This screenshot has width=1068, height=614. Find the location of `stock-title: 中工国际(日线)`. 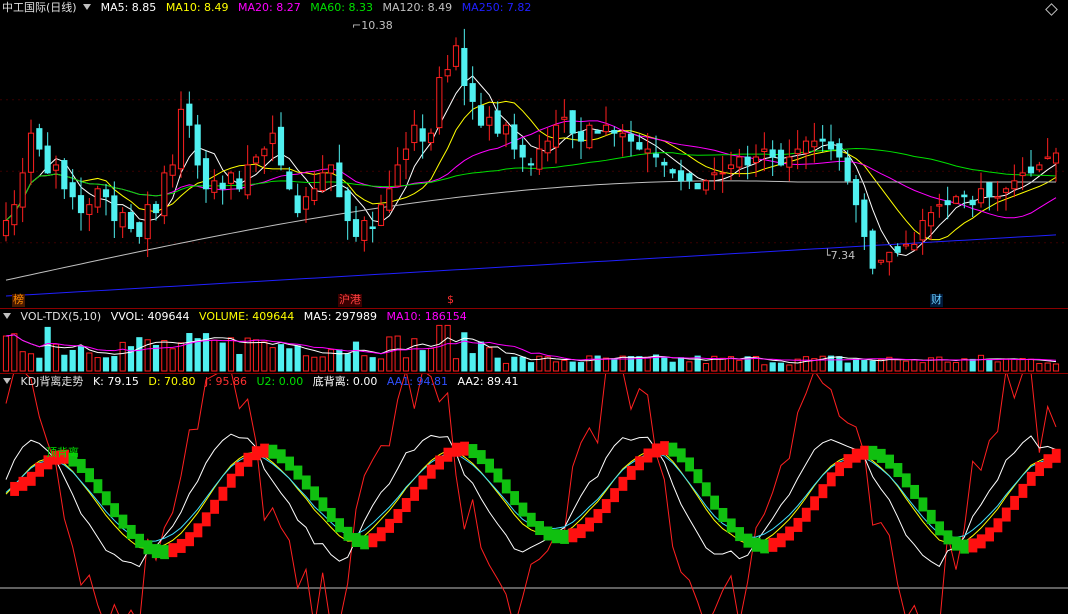

stock-title: 中工国际(日线) is located at coordinates (39, 7).